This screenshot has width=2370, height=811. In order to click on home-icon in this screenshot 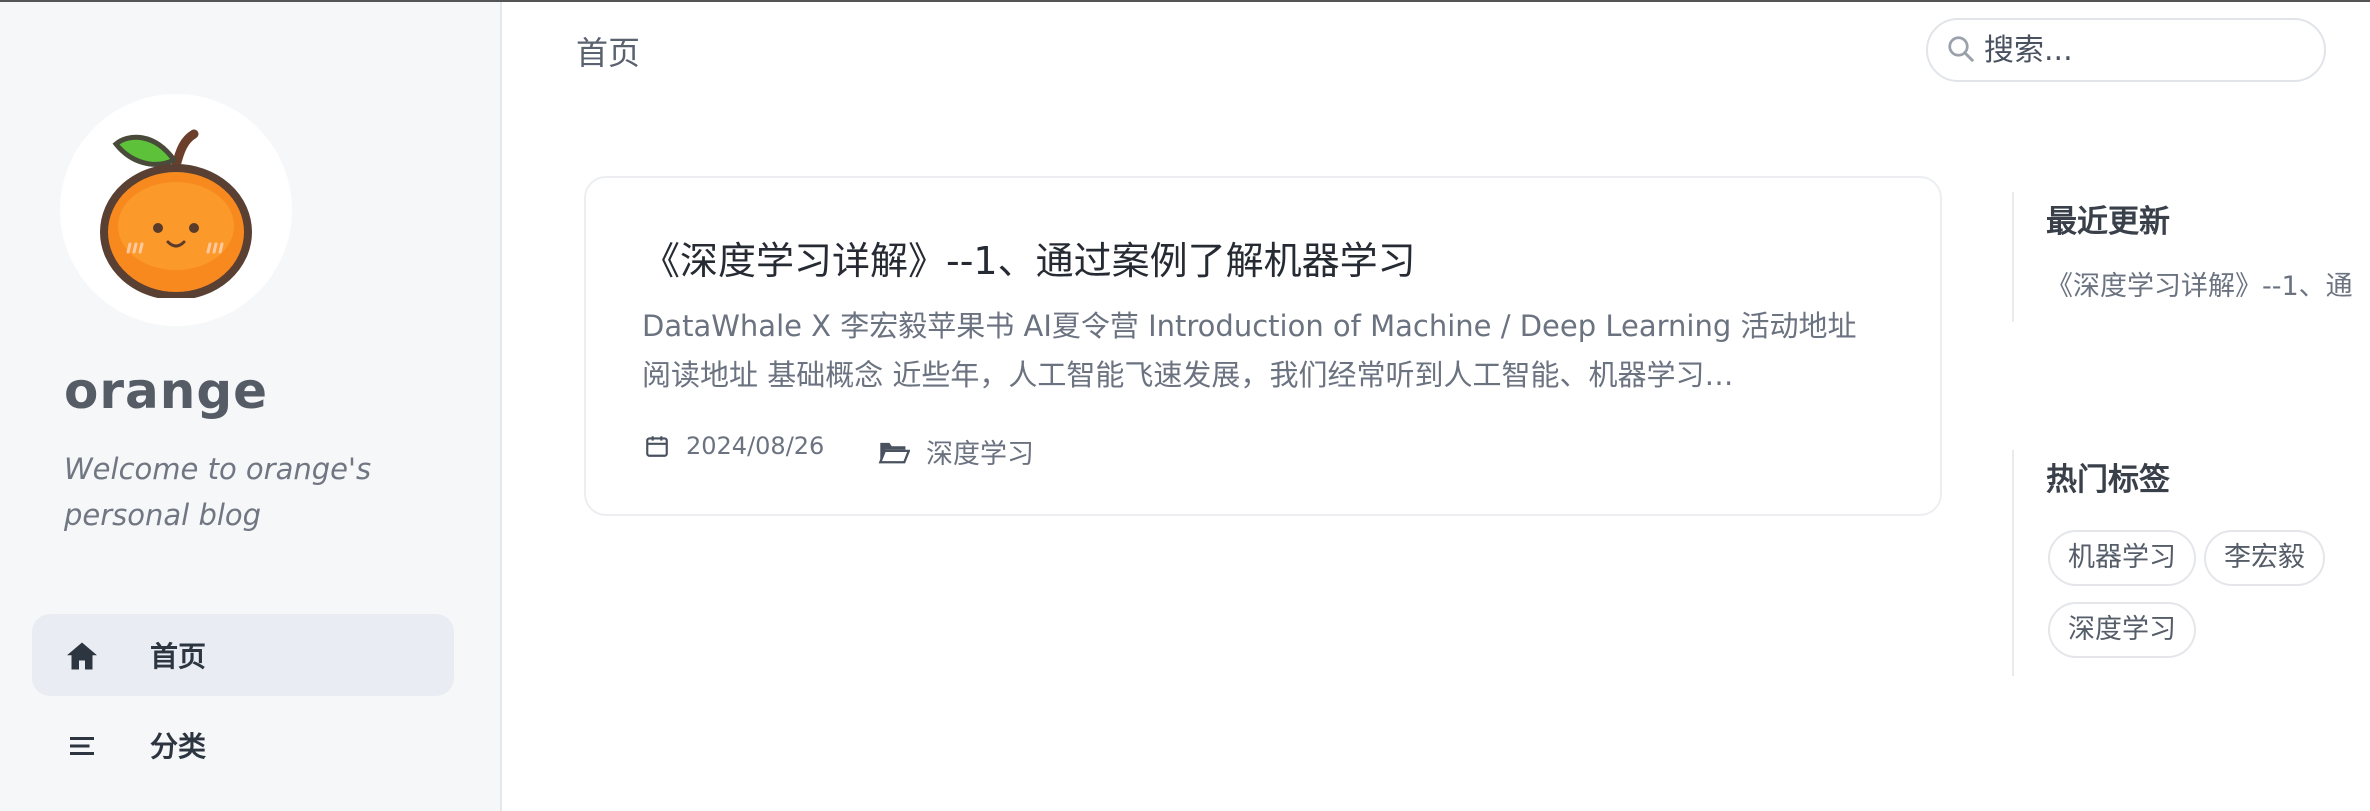, I will do `click(82, 656)`.